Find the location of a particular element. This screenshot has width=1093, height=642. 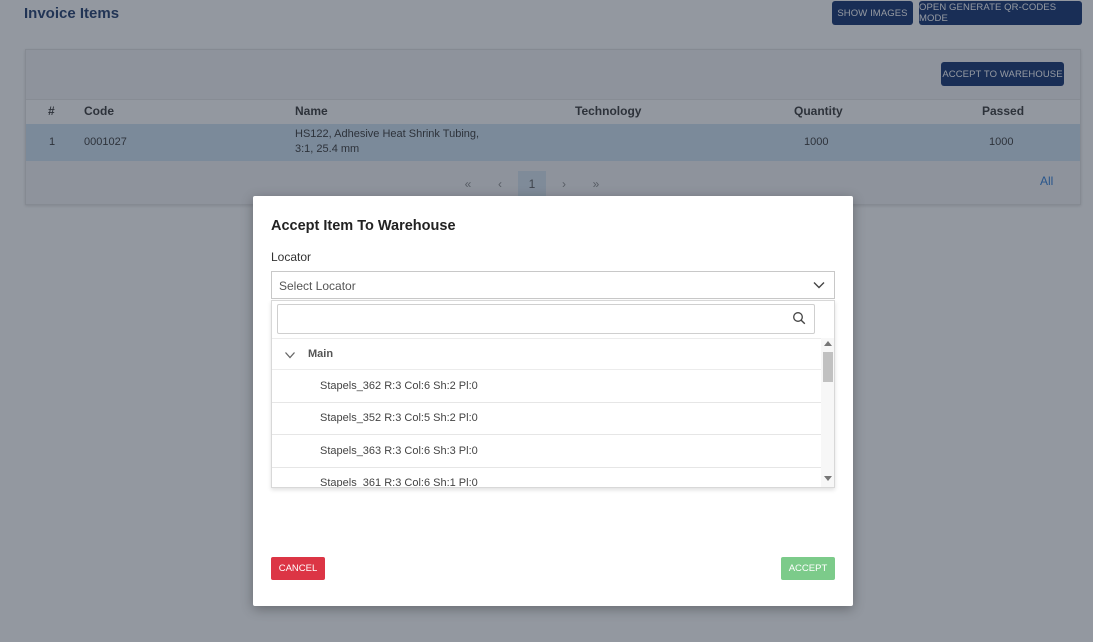

modal-title: Accept Item To Warehouse is located at coordinates (363, 226).